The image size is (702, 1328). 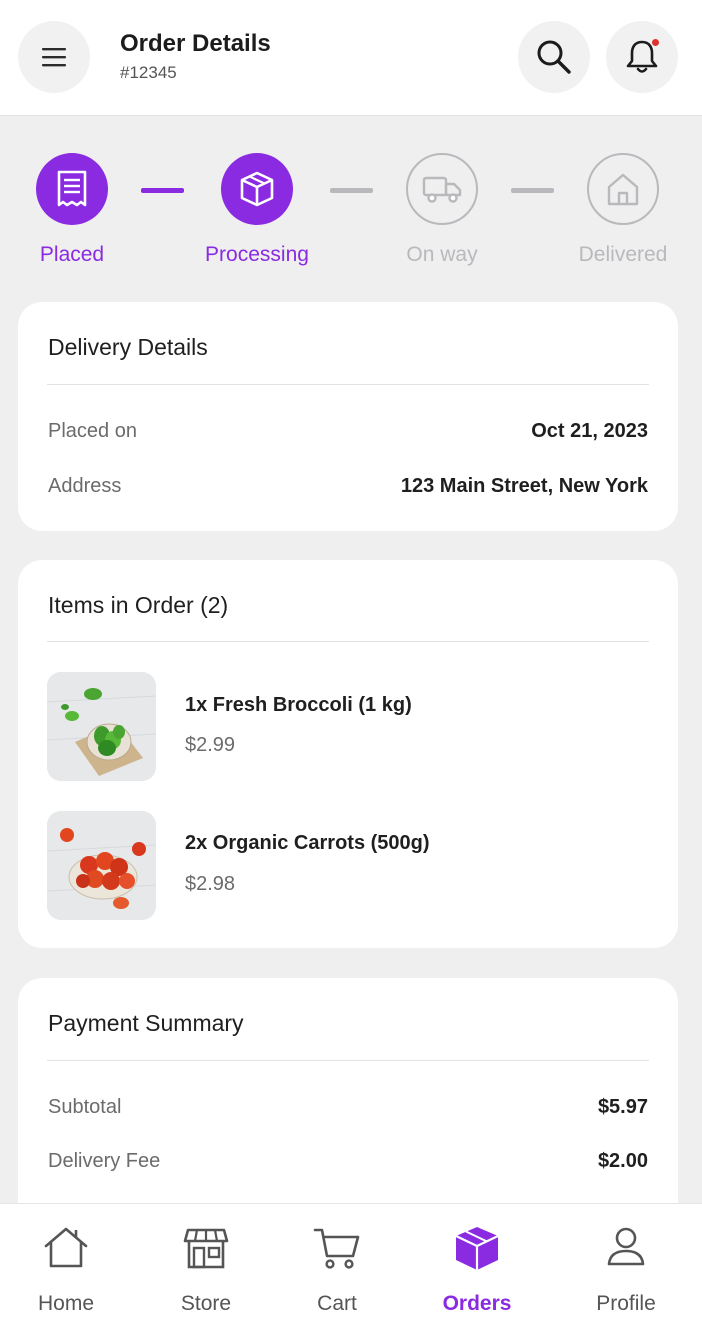 I want to click on search-button, so click(x=554, y=57).